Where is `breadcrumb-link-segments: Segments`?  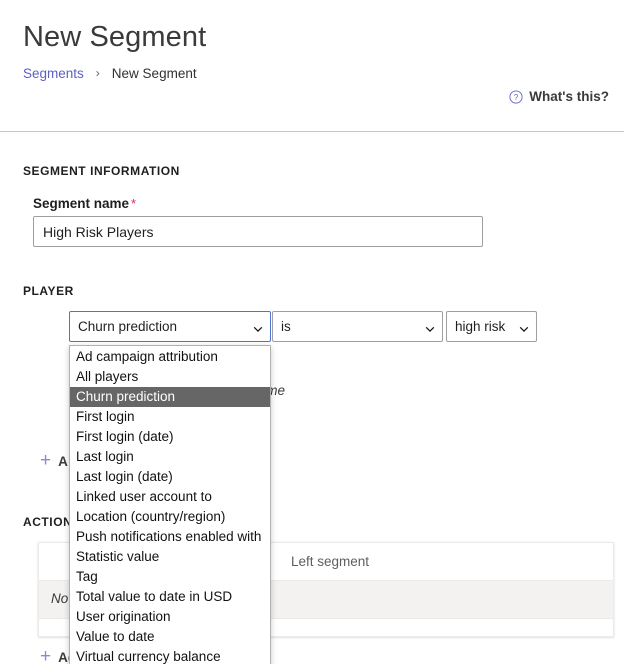 breadcrumb-link-segments: Segments is located at coordinates (53, 73).